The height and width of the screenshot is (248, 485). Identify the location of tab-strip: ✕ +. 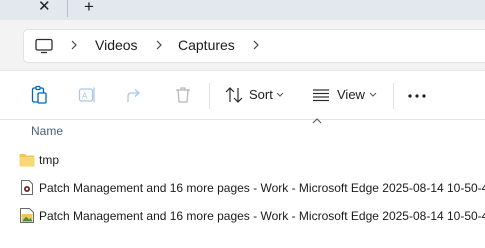
(242, 10).